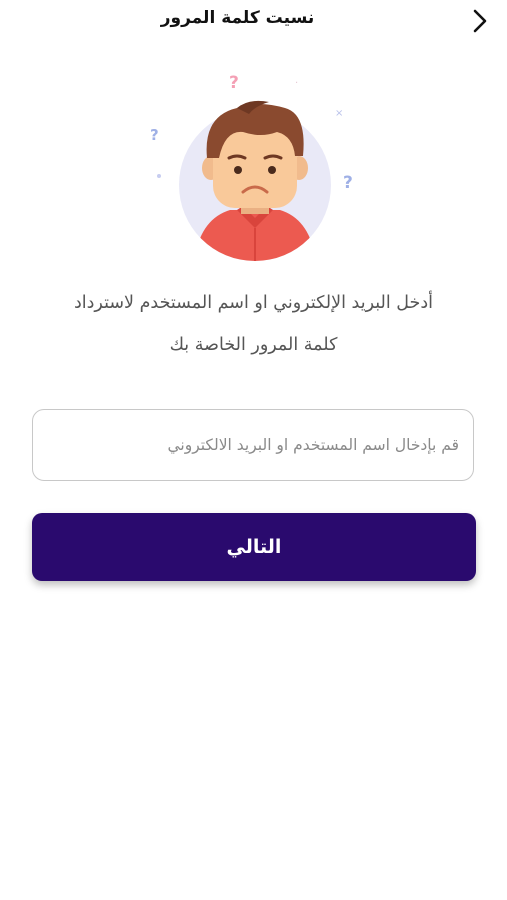  I want to click on instructions-line-2: كلمة المرور الخاصة بك, so click(253, 345).